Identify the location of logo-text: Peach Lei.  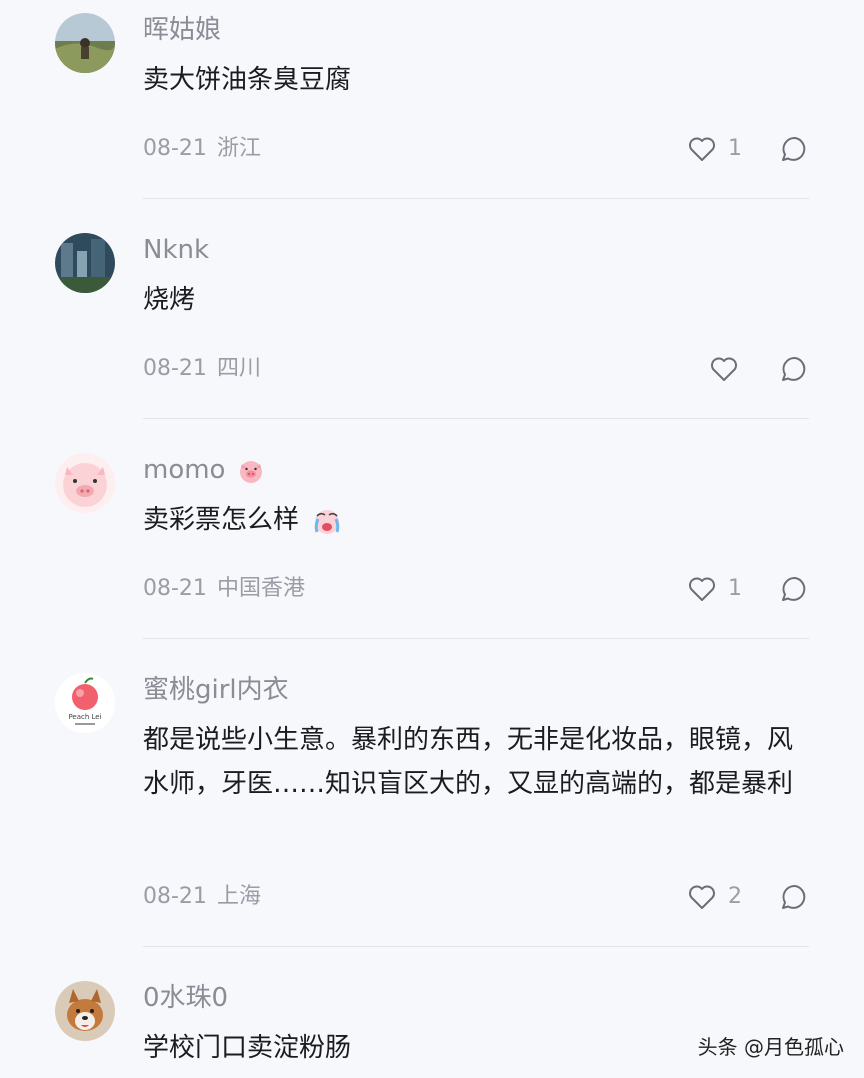
(84, 717).